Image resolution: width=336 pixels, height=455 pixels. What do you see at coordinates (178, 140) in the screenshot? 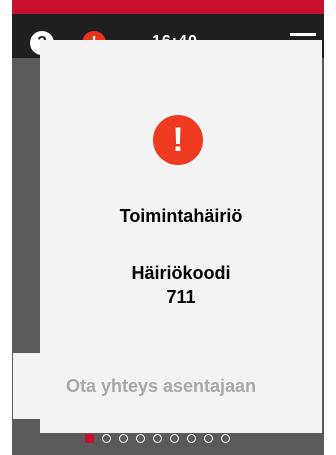
I see `alert-exclamation-icon: !` at bounding box center [178, 140].